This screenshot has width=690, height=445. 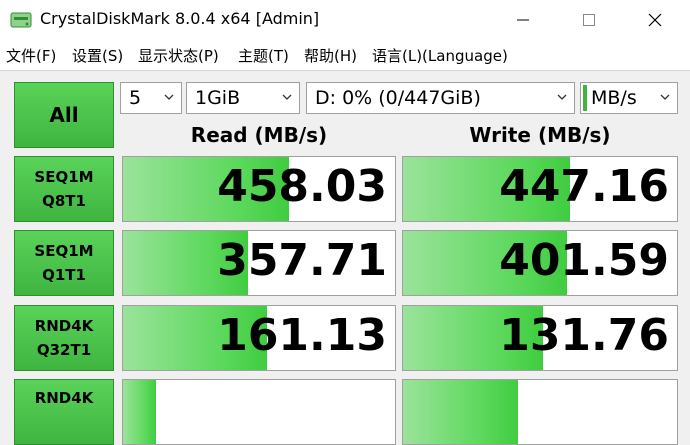 What do you see at coordinates (614, 98) in the screenshot?
I see `unit-value: MB/s` at bounding box center [614, 98].